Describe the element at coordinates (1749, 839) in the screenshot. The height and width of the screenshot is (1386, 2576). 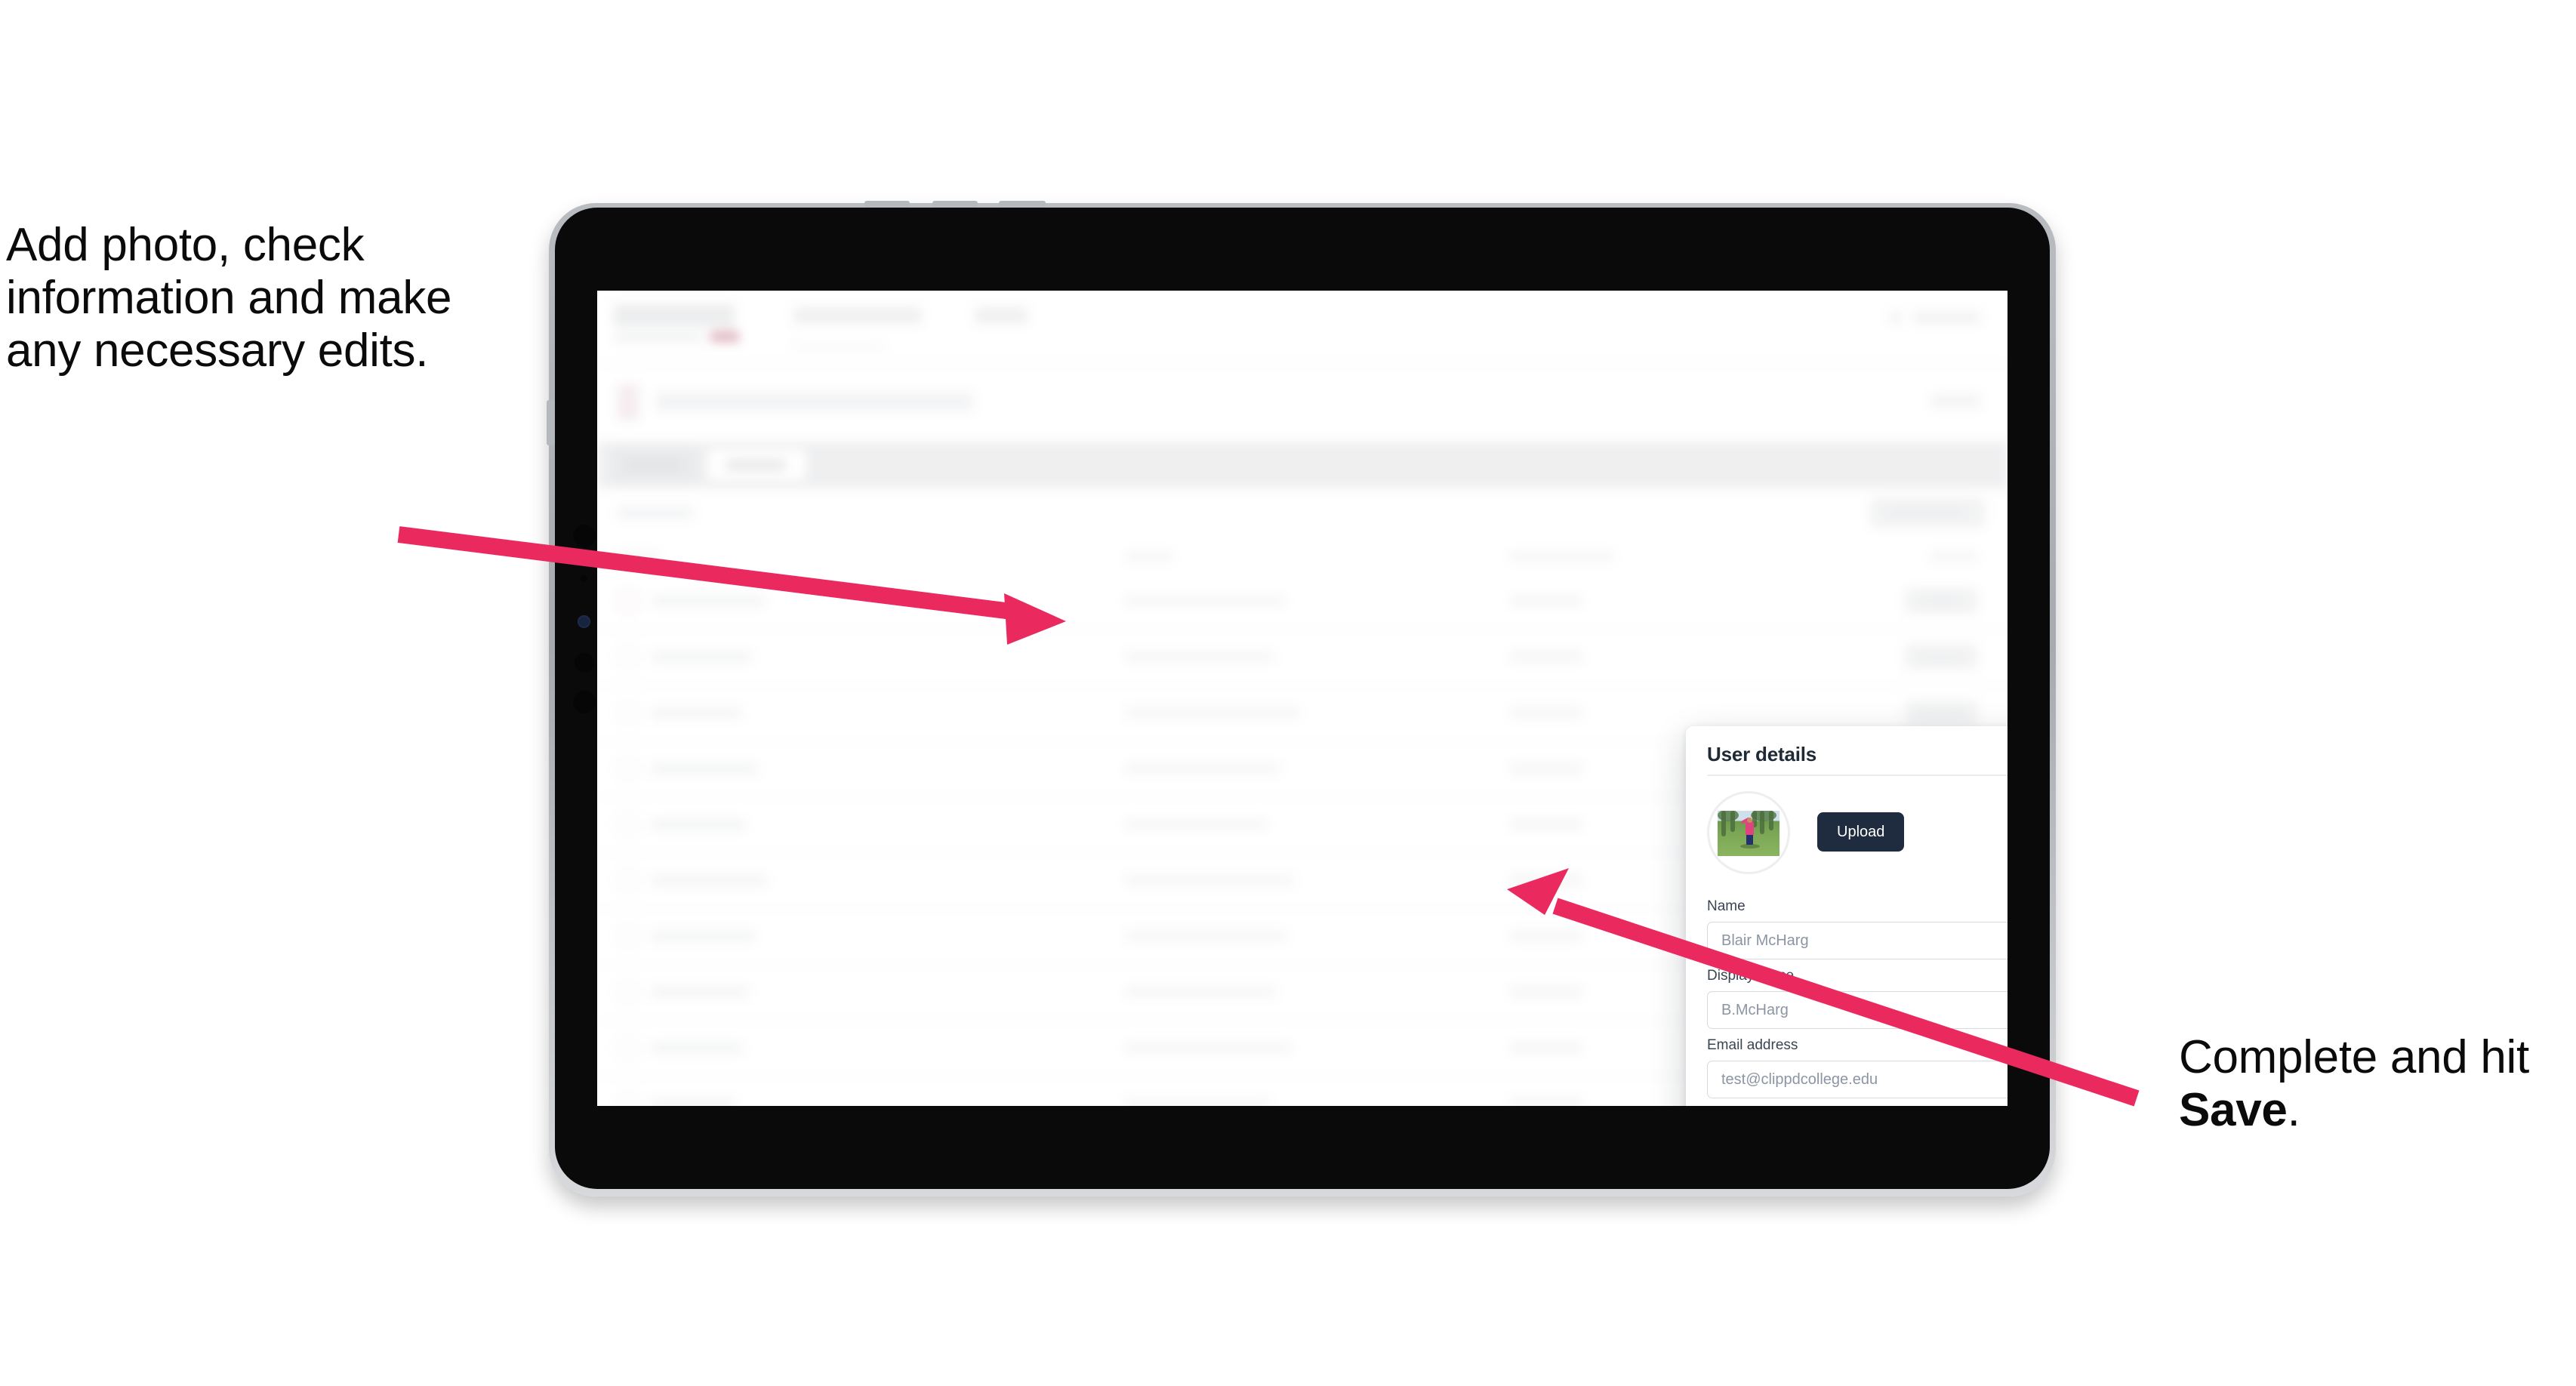
I see `golfer-shorts` at that location.